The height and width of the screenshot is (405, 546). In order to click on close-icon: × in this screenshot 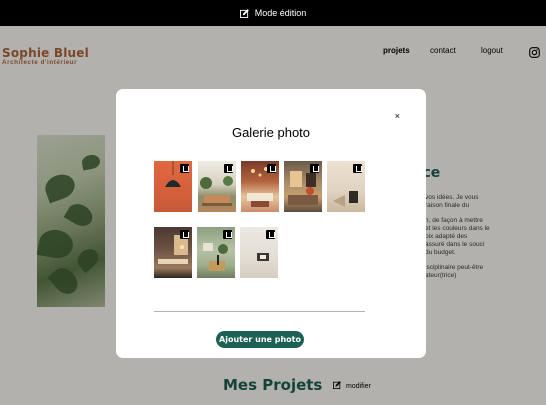, I will do `click(397, 116)`.